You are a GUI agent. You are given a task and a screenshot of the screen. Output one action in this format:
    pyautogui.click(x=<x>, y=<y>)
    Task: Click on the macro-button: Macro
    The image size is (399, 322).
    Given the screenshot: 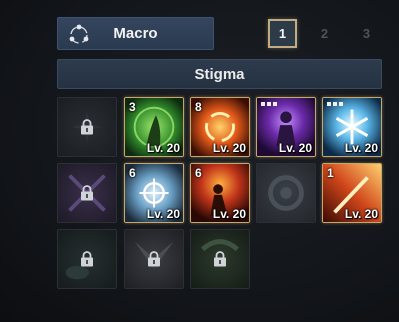 What is the action you would take?
    pyautogui.click(x=135, y=33)
    